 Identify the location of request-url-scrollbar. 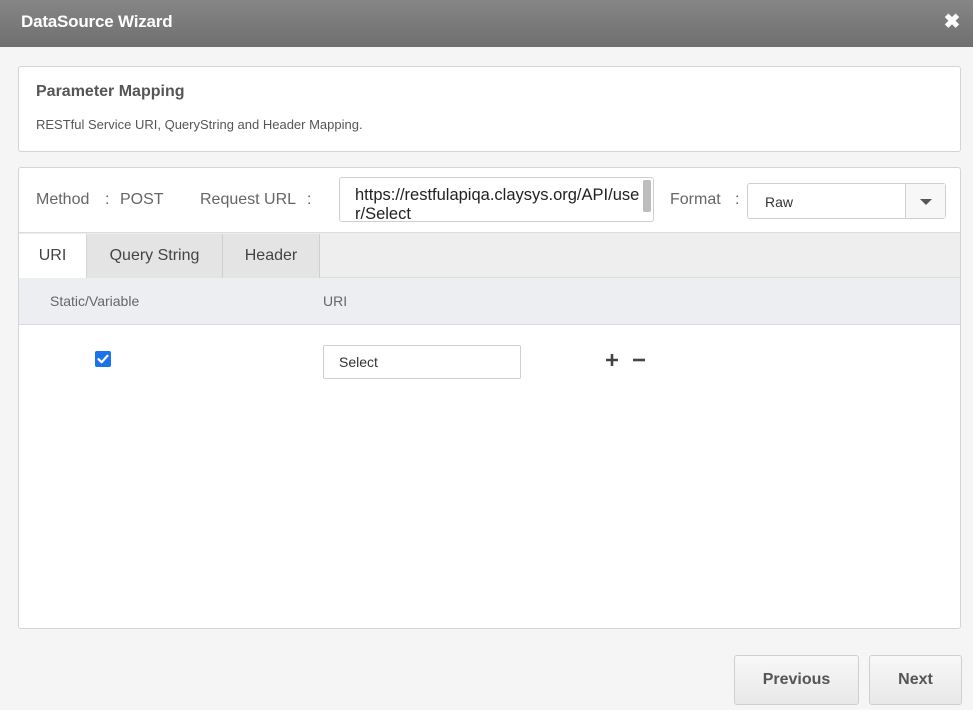
(647, 196).